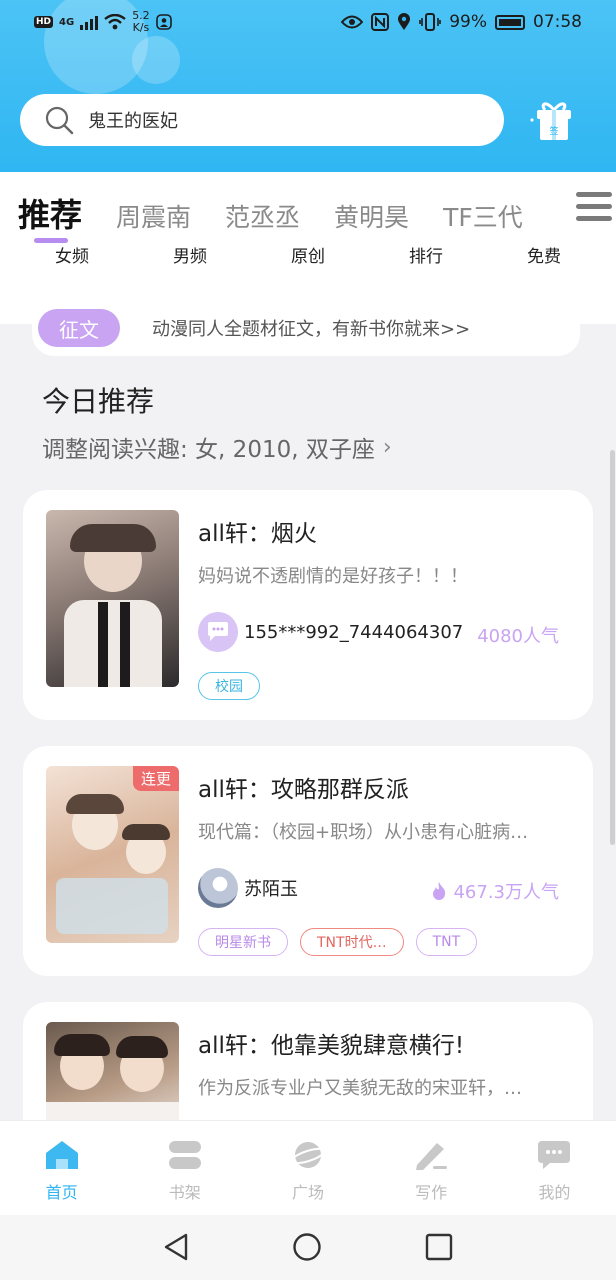 The image size is (616, 1280). What do you see at coordinates (557, 22) in the screenshot?
I see `clock: 07:58` at bounding box center [557, 22].